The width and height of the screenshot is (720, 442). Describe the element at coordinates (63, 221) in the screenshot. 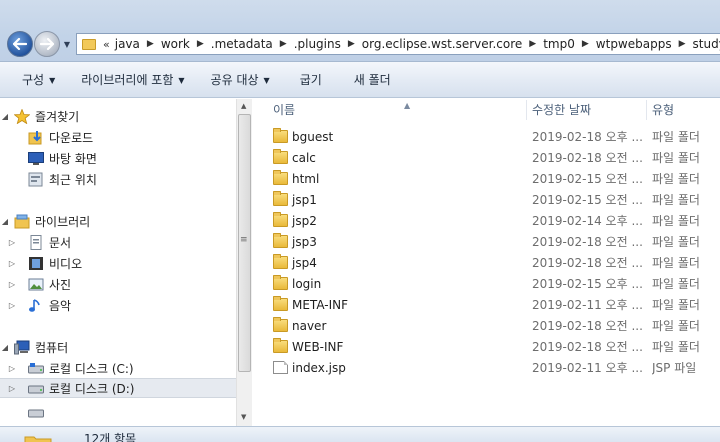

I see `nav-libraries-label: 라이브러리` at that location.